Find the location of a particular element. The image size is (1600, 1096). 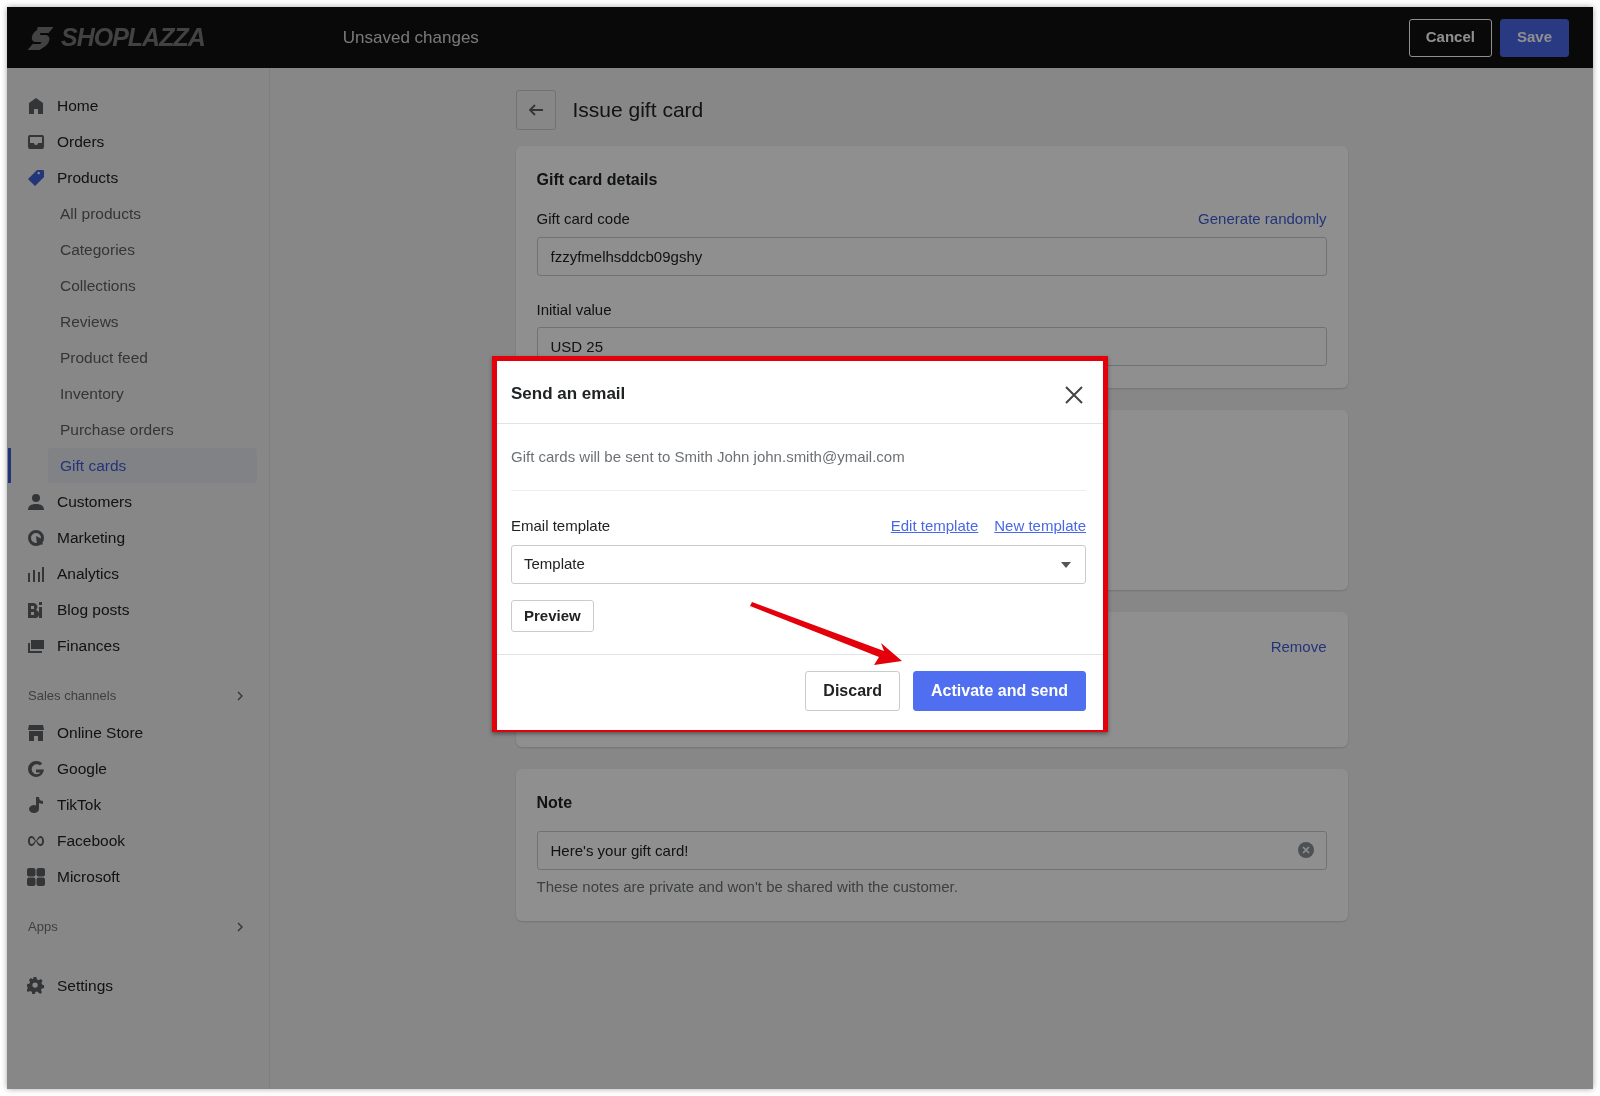

person-icon is located at coordinates (36, 501).